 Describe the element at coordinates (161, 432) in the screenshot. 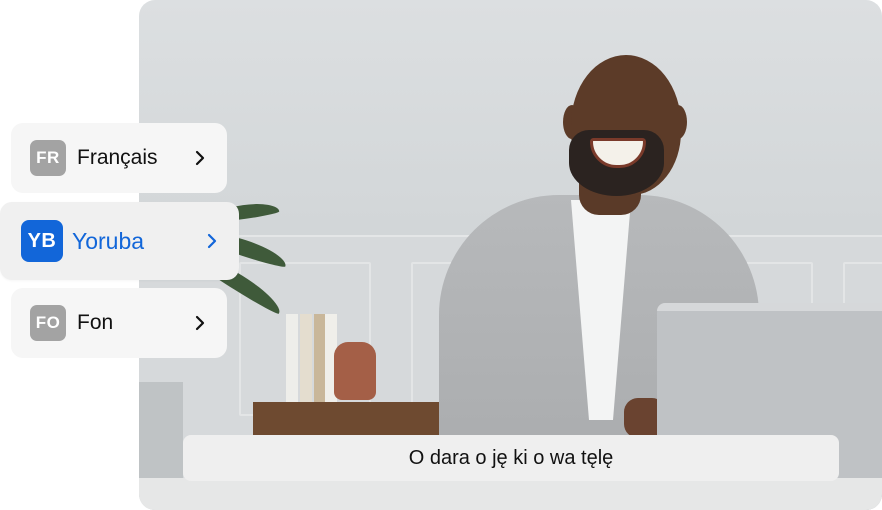

I see `plant-pot` at that location.